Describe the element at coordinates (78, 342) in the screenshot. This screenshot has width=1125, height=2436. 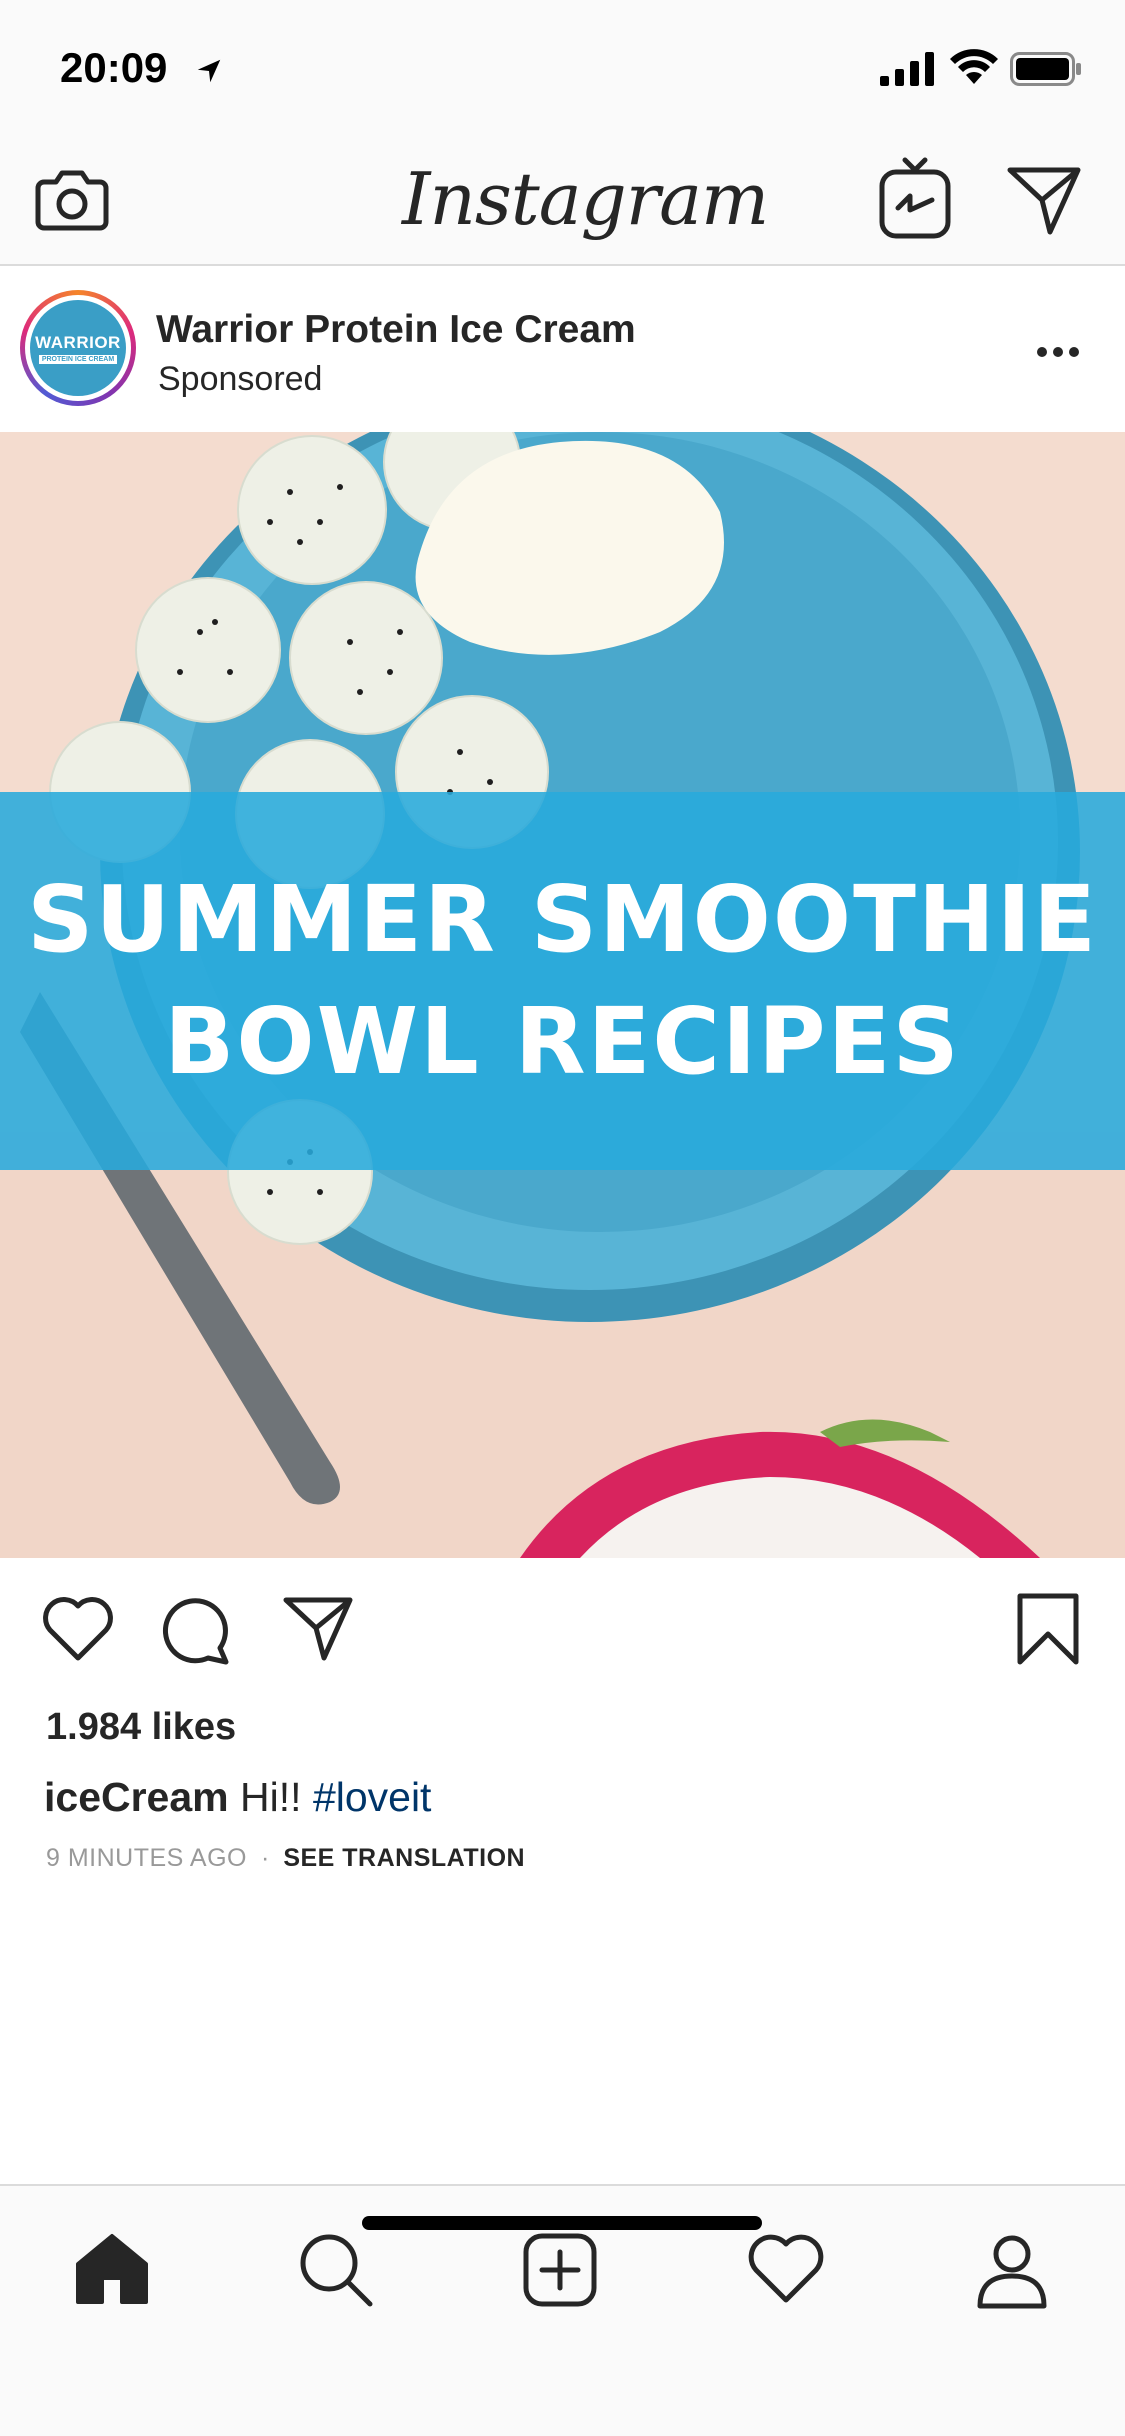
I see `avatar-brand-text: WARRIOR` at that location.